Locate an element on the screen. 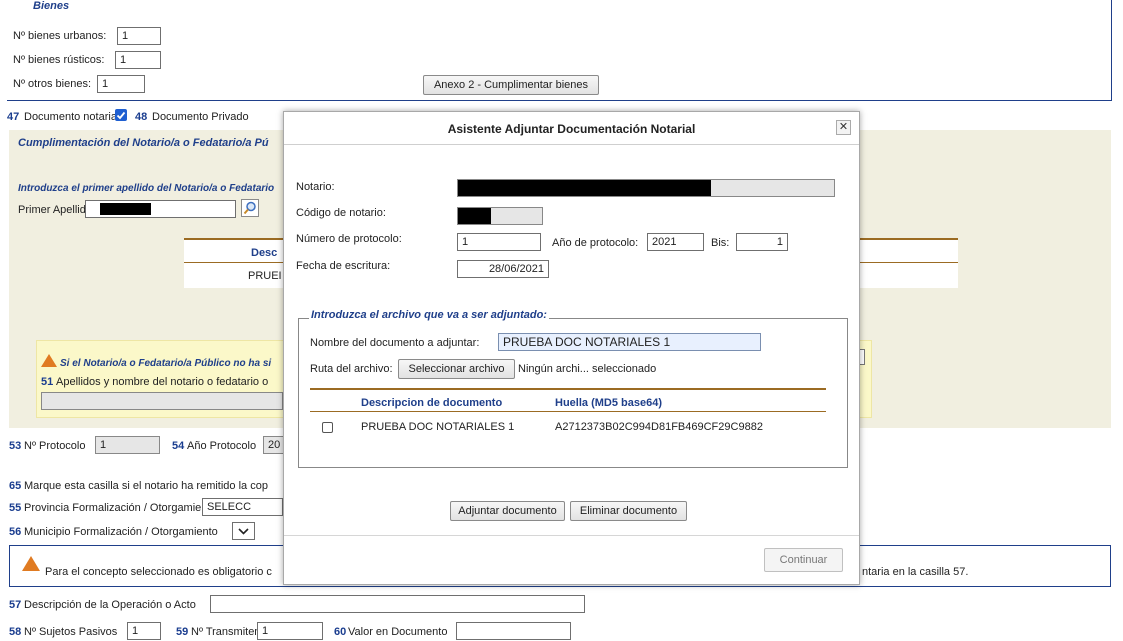  bienes-otros-label: Nº otros bienes: is located at coordinates (52, 84).